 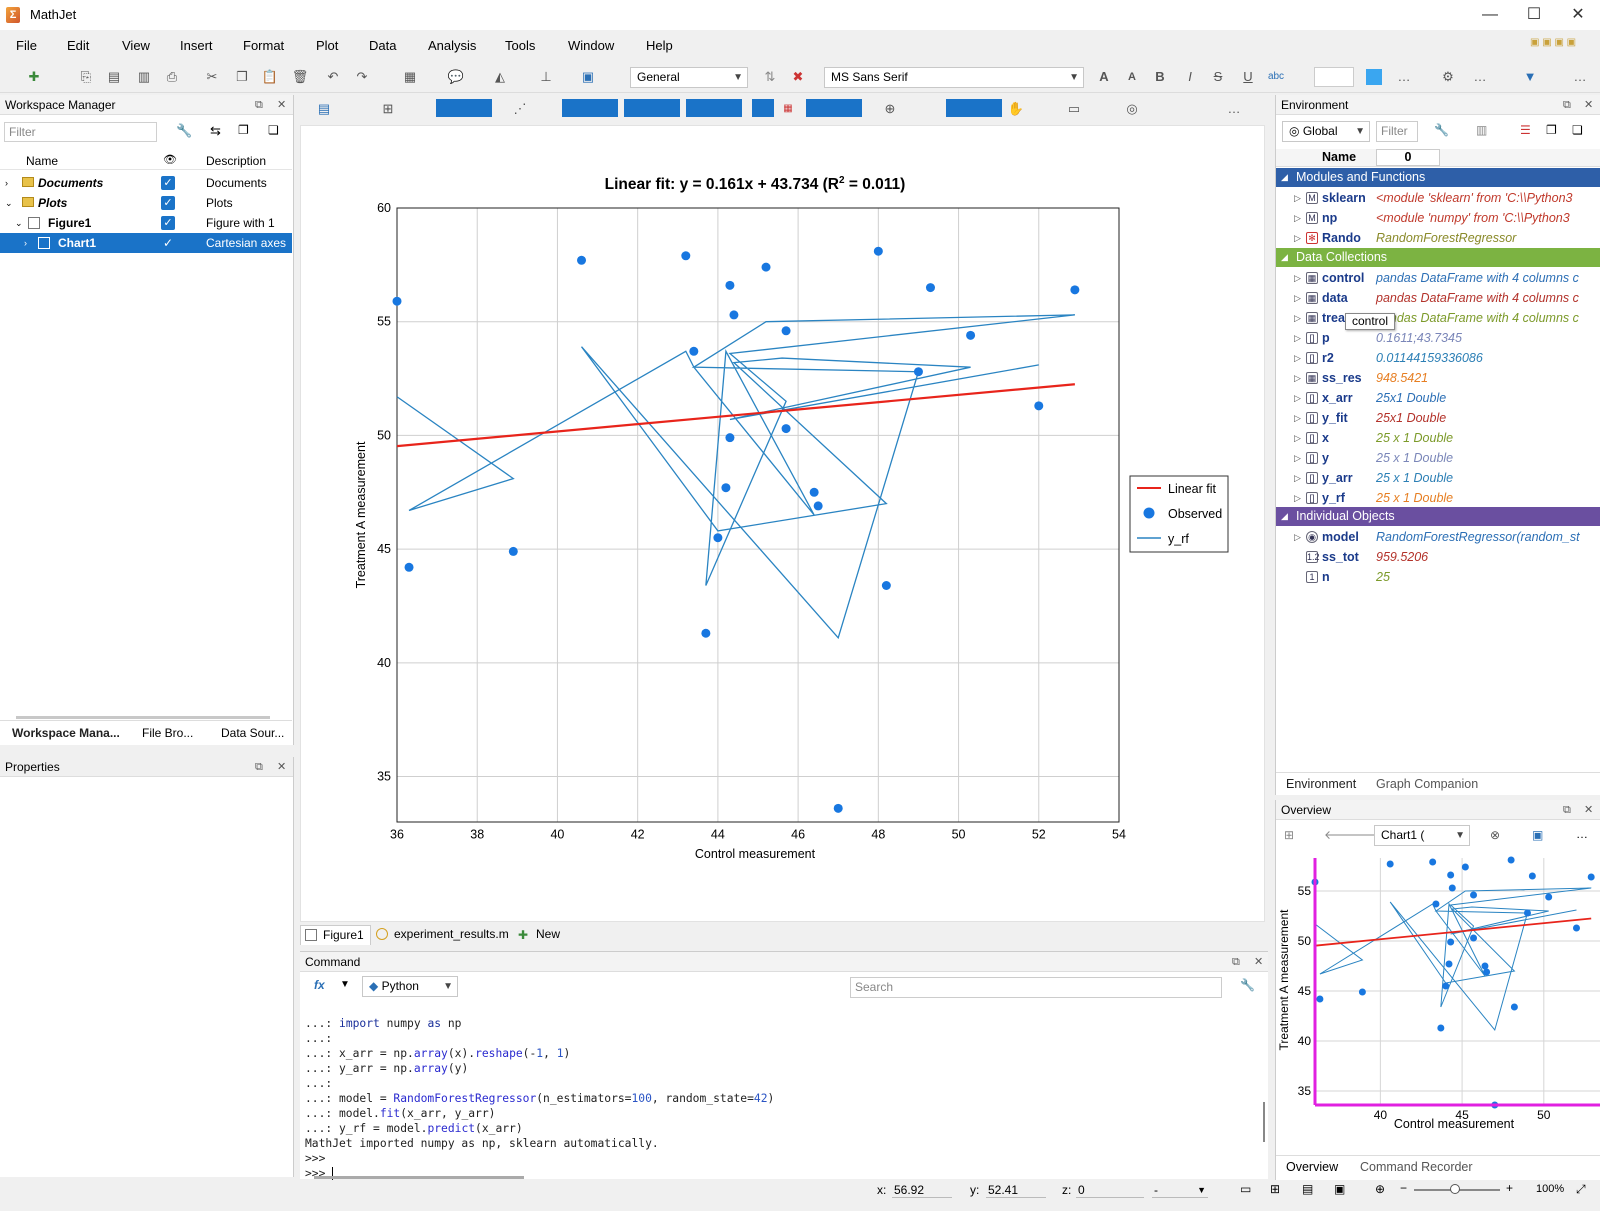 What do you see at coordinates (270, 77) in the screenshot?
I see `paste-icon: 📋` at bounding box center [270, 77].